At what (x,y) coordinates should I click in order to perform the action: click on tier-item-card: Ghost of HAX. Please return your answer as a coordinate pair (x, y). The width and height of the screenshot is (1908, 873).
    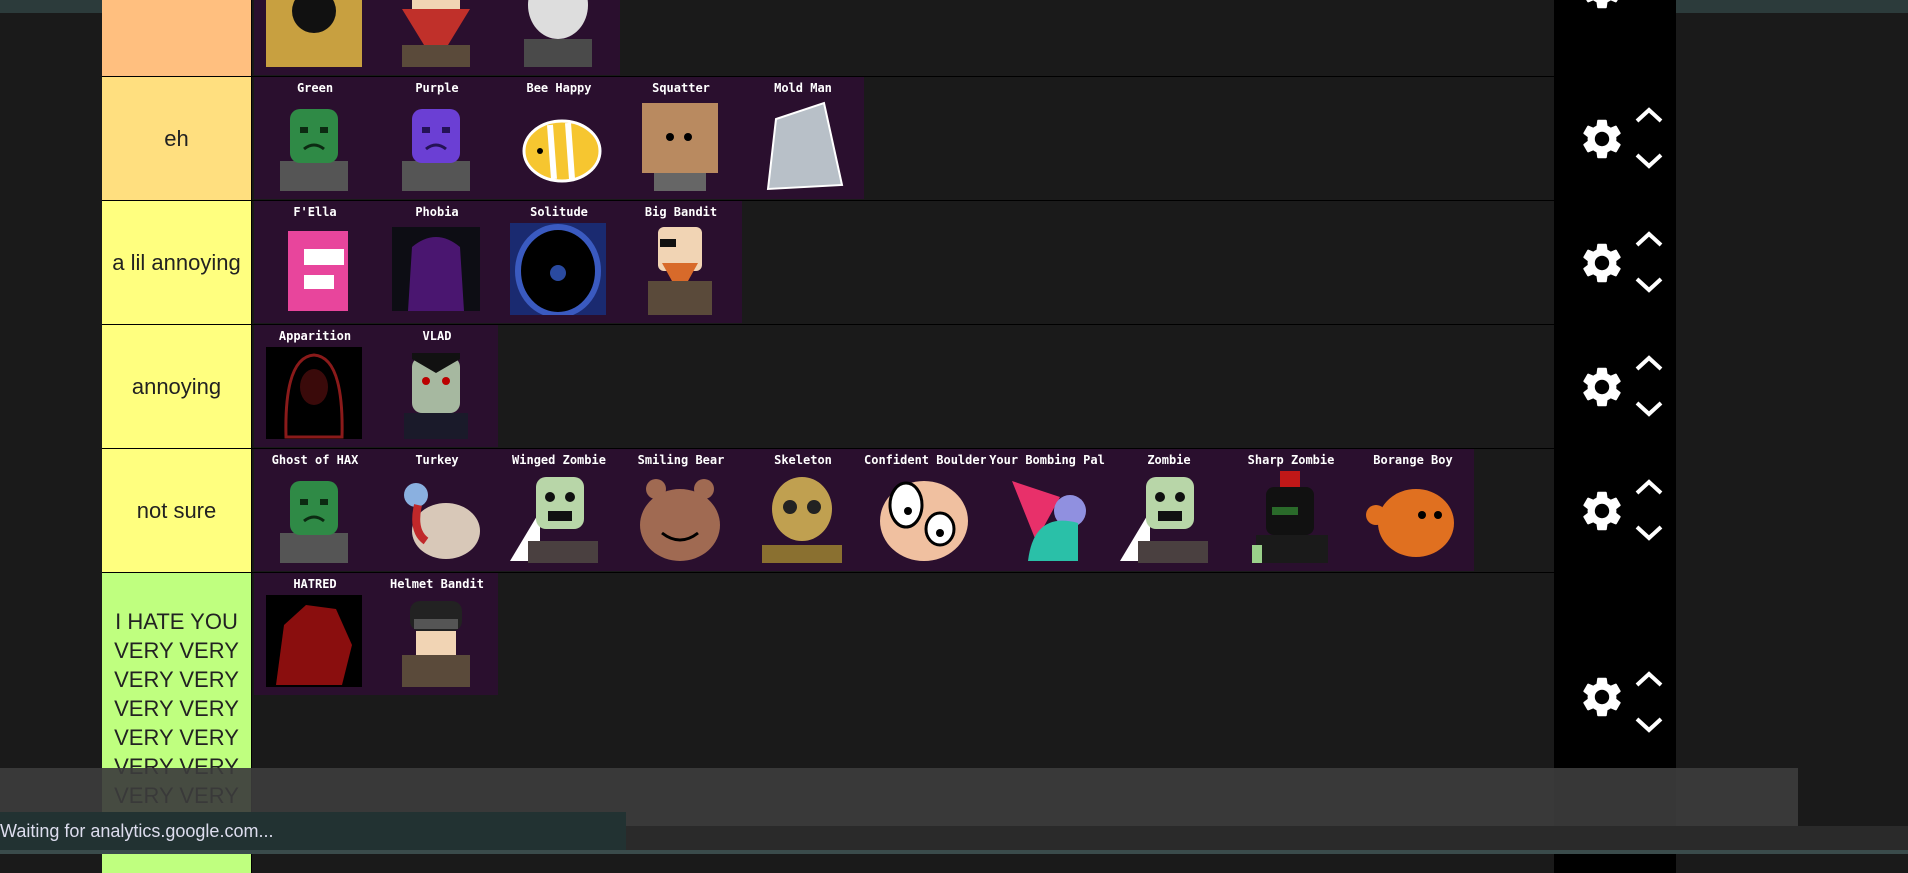
    Looking at the image, I should click on (315, 510).